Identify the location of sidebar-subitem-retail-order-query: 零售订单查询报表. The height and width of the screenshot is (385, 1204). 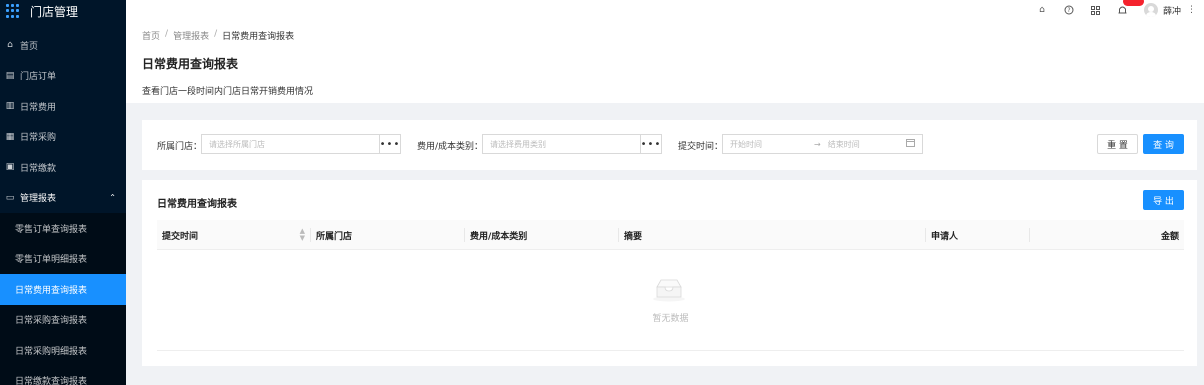
(63, 228).